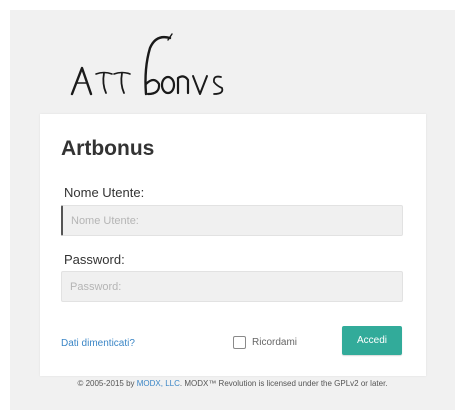 The image size is (465, 413). What do you see at coordinates (275, 342) in the screenshot?
I see `remember-me-label: Ricordami` at bounding box center [275, 342].